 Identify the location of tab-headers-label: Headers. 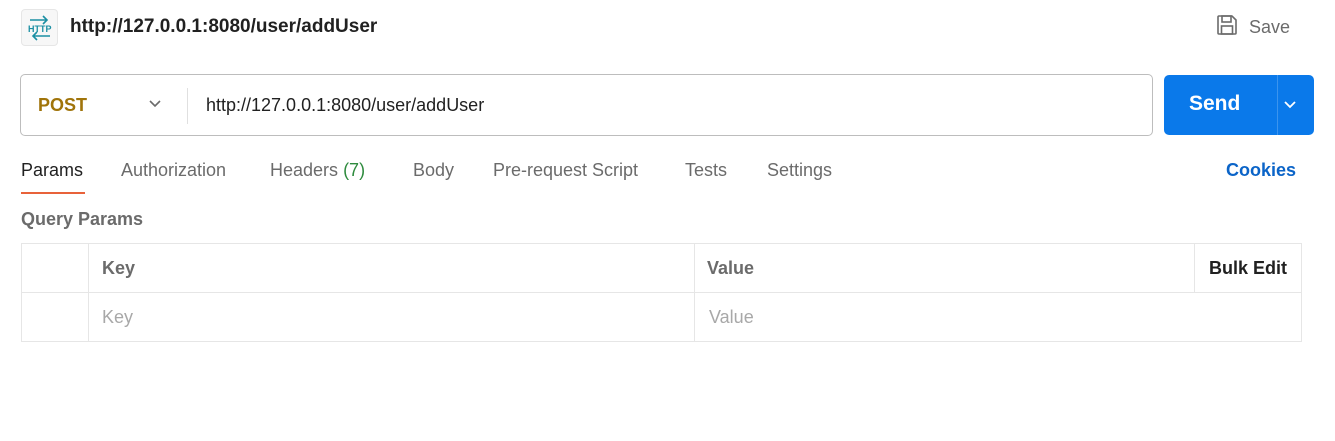
(304, 170).